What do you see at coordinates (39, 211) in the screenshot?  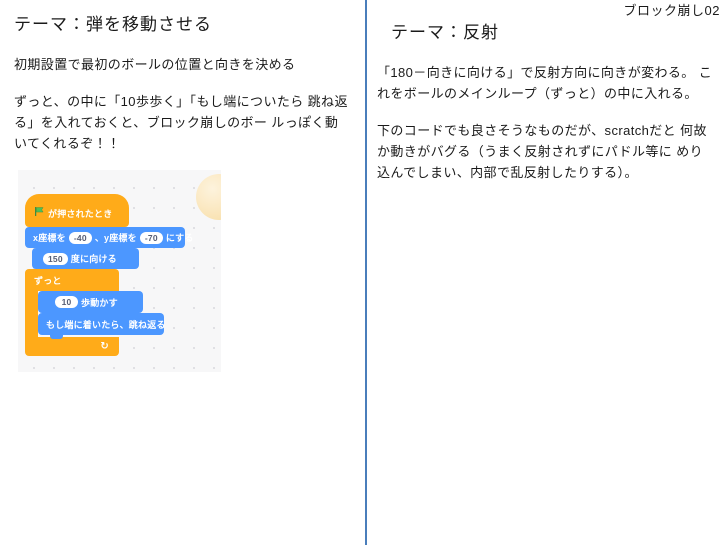 I see `green-flag-icon` at bounding box center [39, 211].